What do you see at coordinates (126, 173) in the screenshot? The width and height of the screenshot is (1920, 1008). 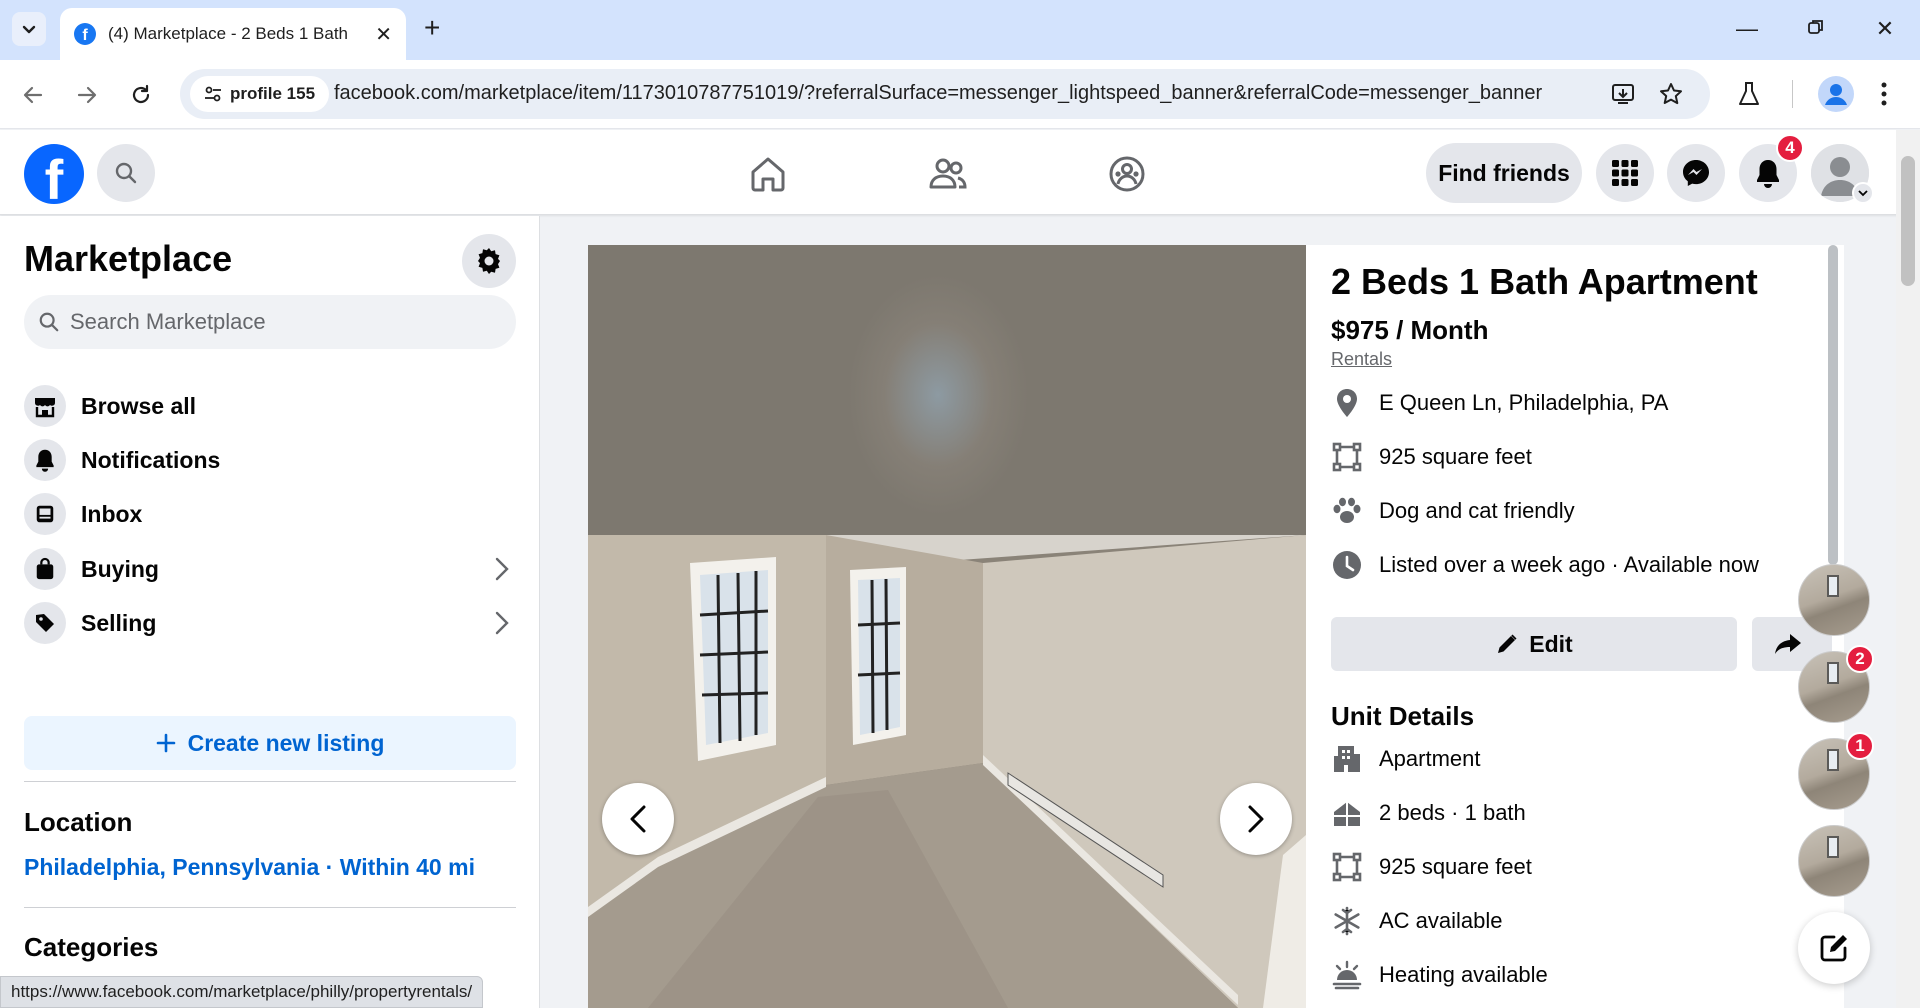 I see `facebook-search-button` at bounding box center [126, 173].